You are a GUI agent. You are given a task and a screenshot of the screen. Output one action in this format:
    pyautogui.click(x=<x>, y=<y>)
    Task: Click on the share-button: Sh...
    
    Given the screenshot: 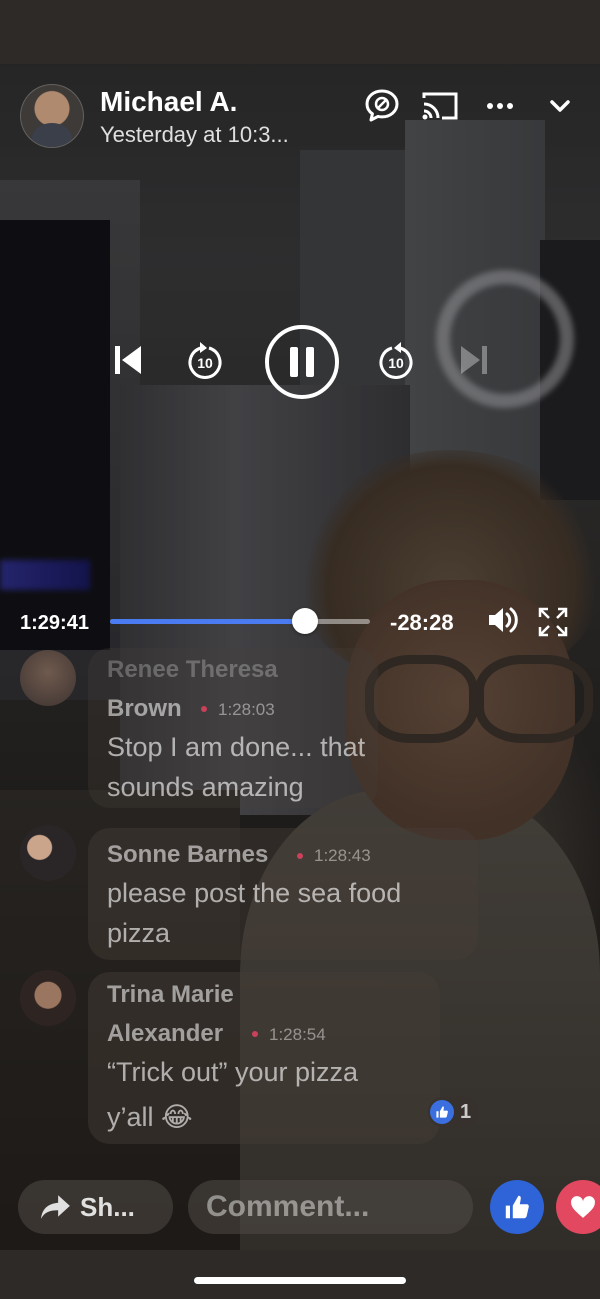 What is the action you would take?
    pyautogui.click(x=95, y=1207)
    